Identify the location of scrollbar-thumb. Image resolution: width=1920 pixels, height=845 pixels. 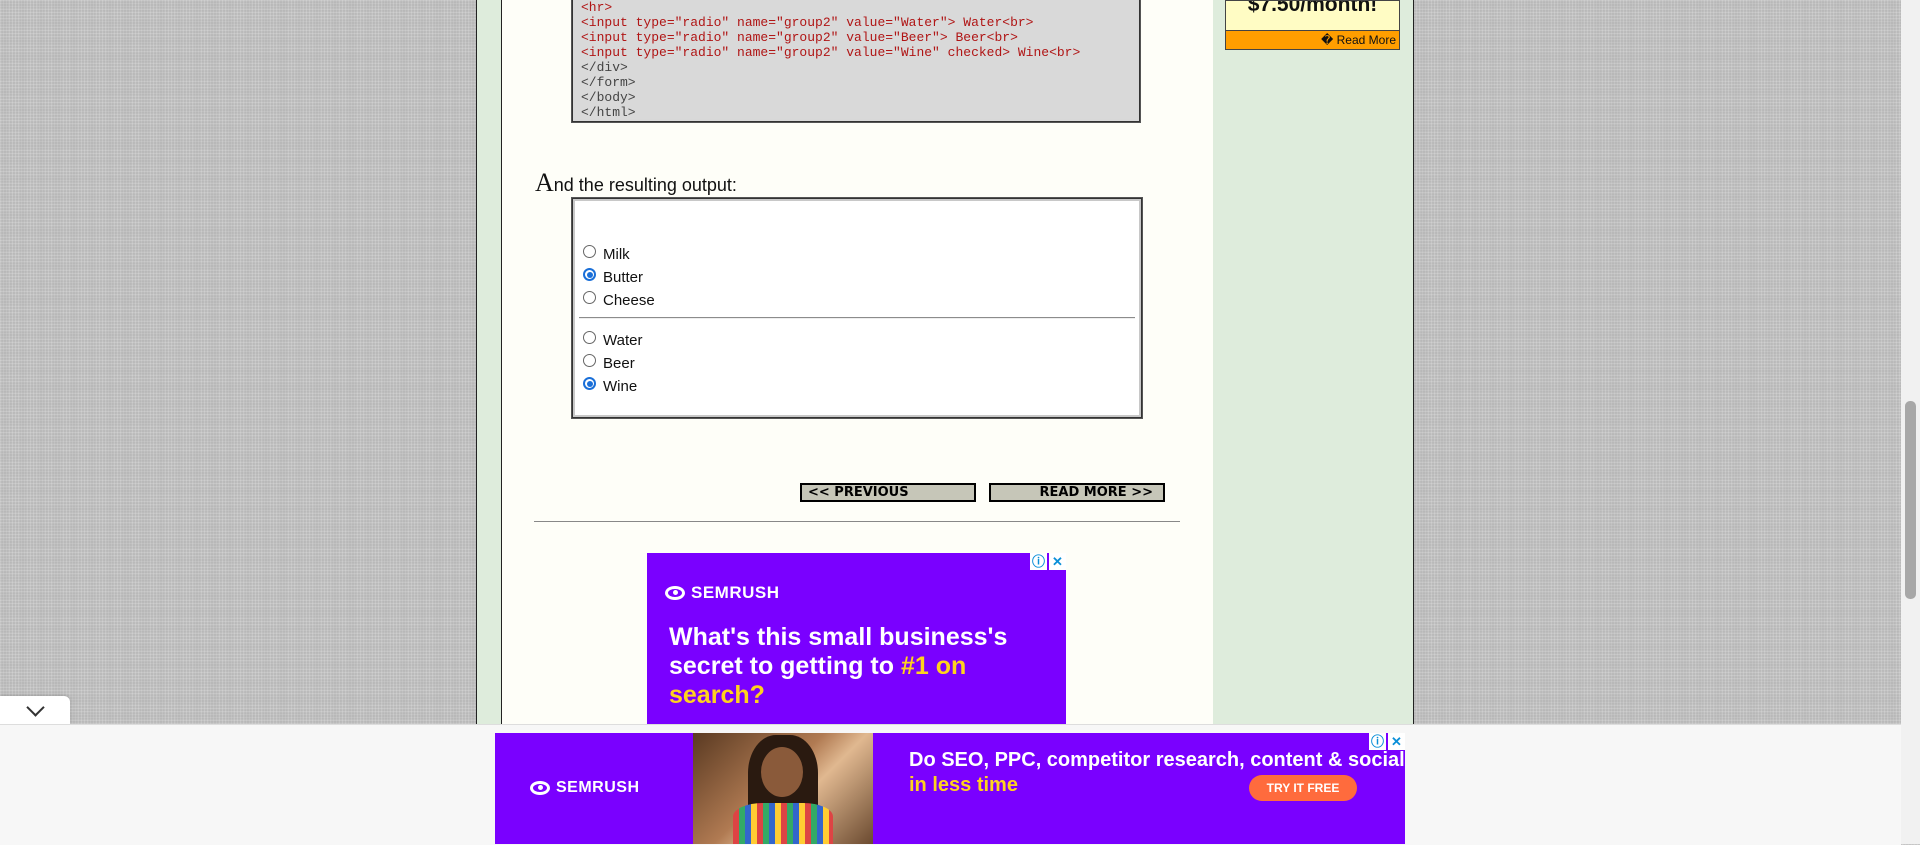
(1910, 500).